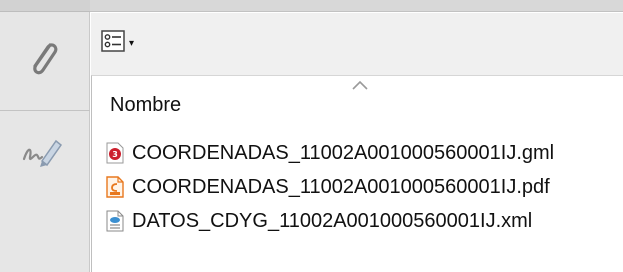  What do you see at coordinates (332, 220) in the screenshot?
I see `file-name: DATOS_CDYG_11002A001000560001IJ.xml` at bounding box center [332, 220].